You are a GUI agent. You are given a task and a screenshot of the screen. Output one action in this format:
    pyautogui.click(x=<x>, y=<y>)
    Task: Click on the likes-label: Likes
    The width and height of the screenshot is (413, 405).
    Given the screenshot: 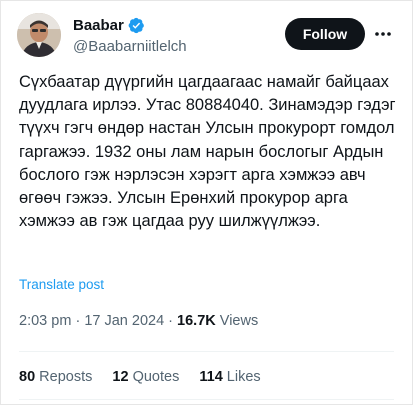 What is the action you would take?
    pyautogui.click(x=243, y=377)
    